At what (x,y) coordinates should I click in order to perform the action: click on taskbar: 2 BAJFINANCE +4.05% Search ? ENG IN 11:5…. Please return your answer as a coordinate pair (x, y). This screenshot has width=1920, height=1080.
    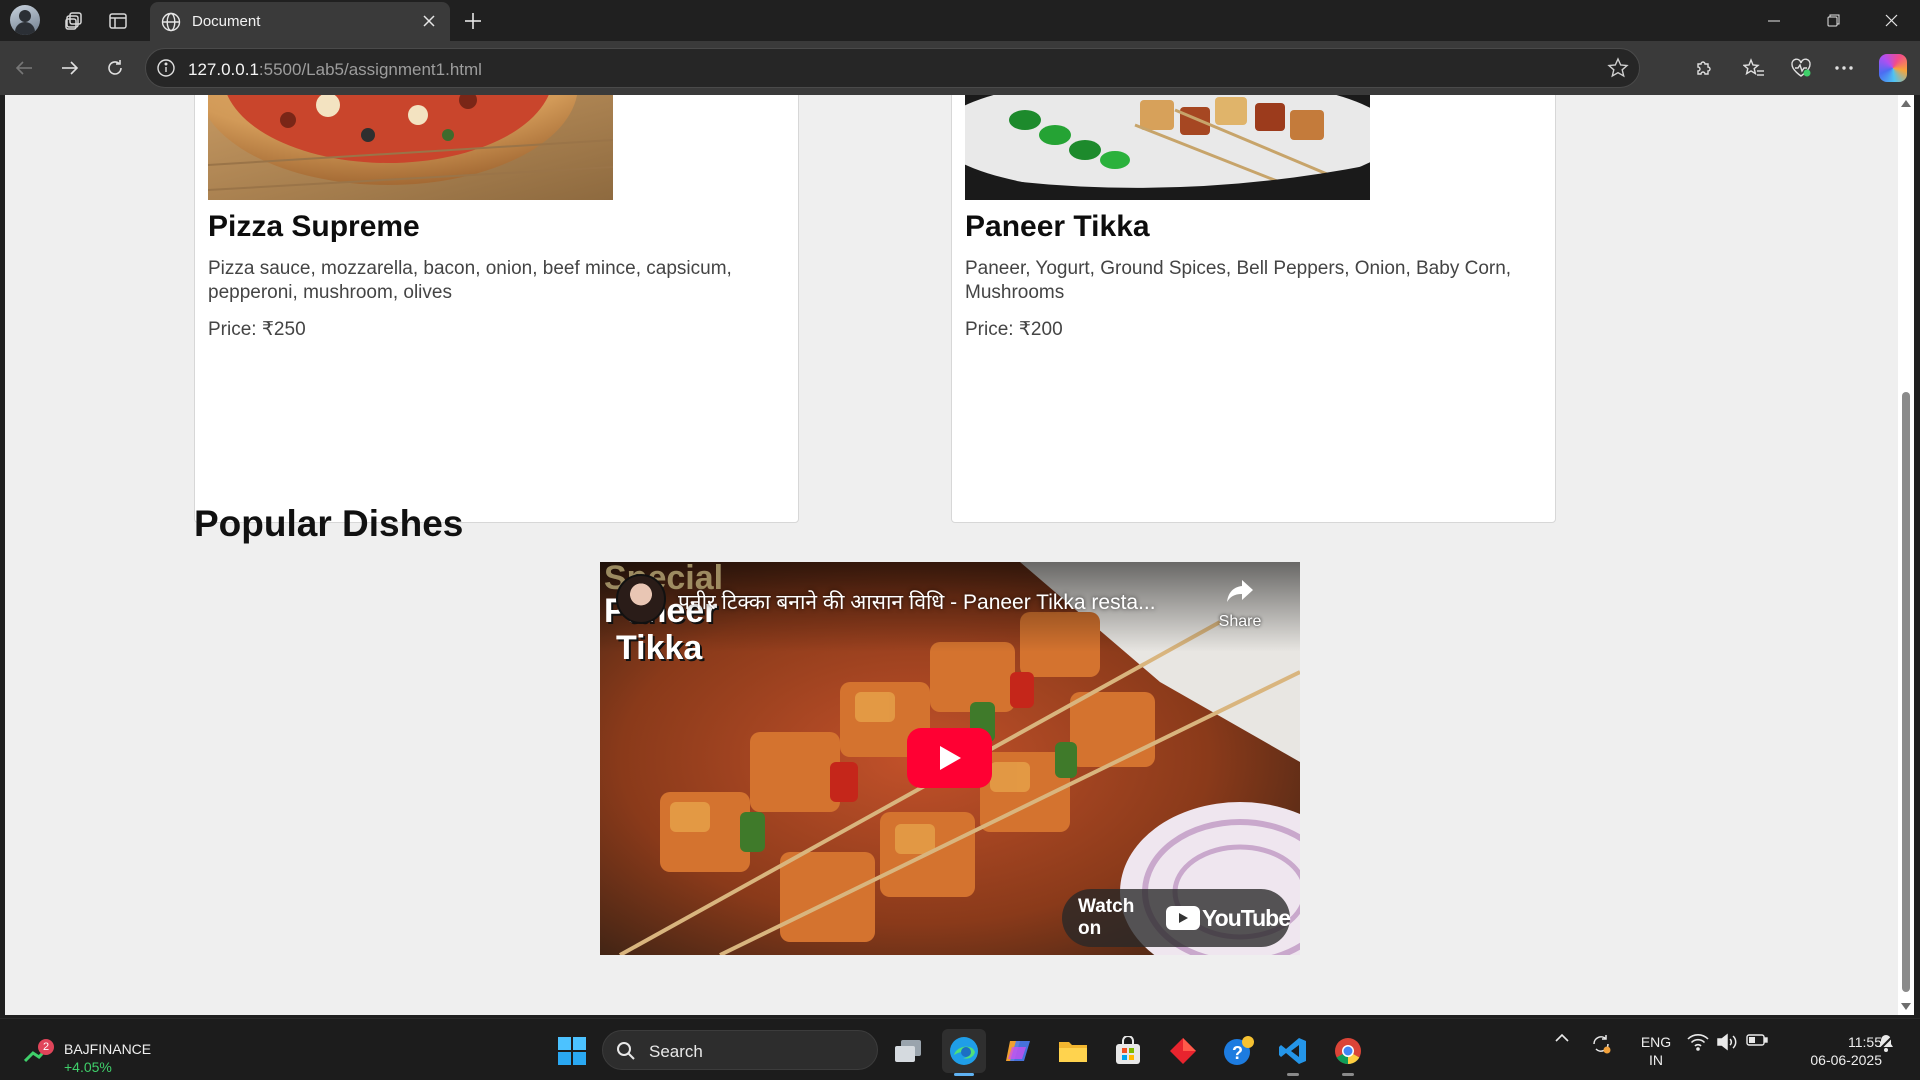
    Looking at the image, I should click on (960, 1049).